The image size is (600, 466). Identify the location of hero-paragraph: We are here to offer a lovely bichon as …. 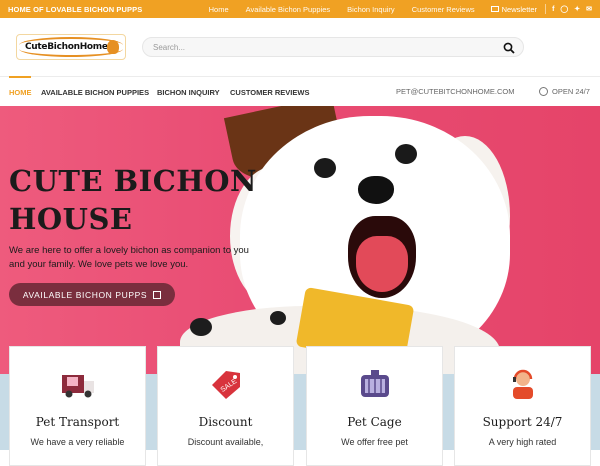
(129, 257).